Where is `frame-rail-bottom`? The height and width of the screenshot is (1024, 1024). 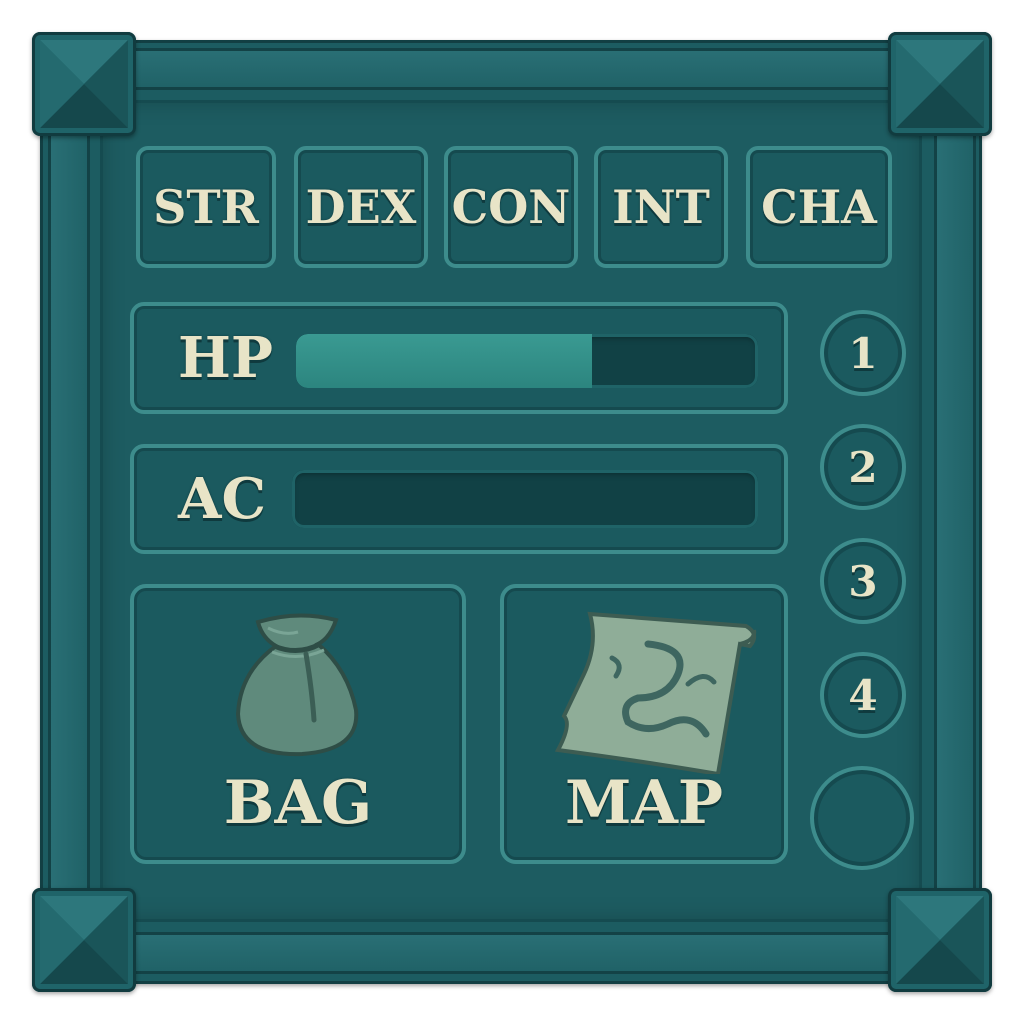
frame-rail-bottom is located at coordinates (511, 953).